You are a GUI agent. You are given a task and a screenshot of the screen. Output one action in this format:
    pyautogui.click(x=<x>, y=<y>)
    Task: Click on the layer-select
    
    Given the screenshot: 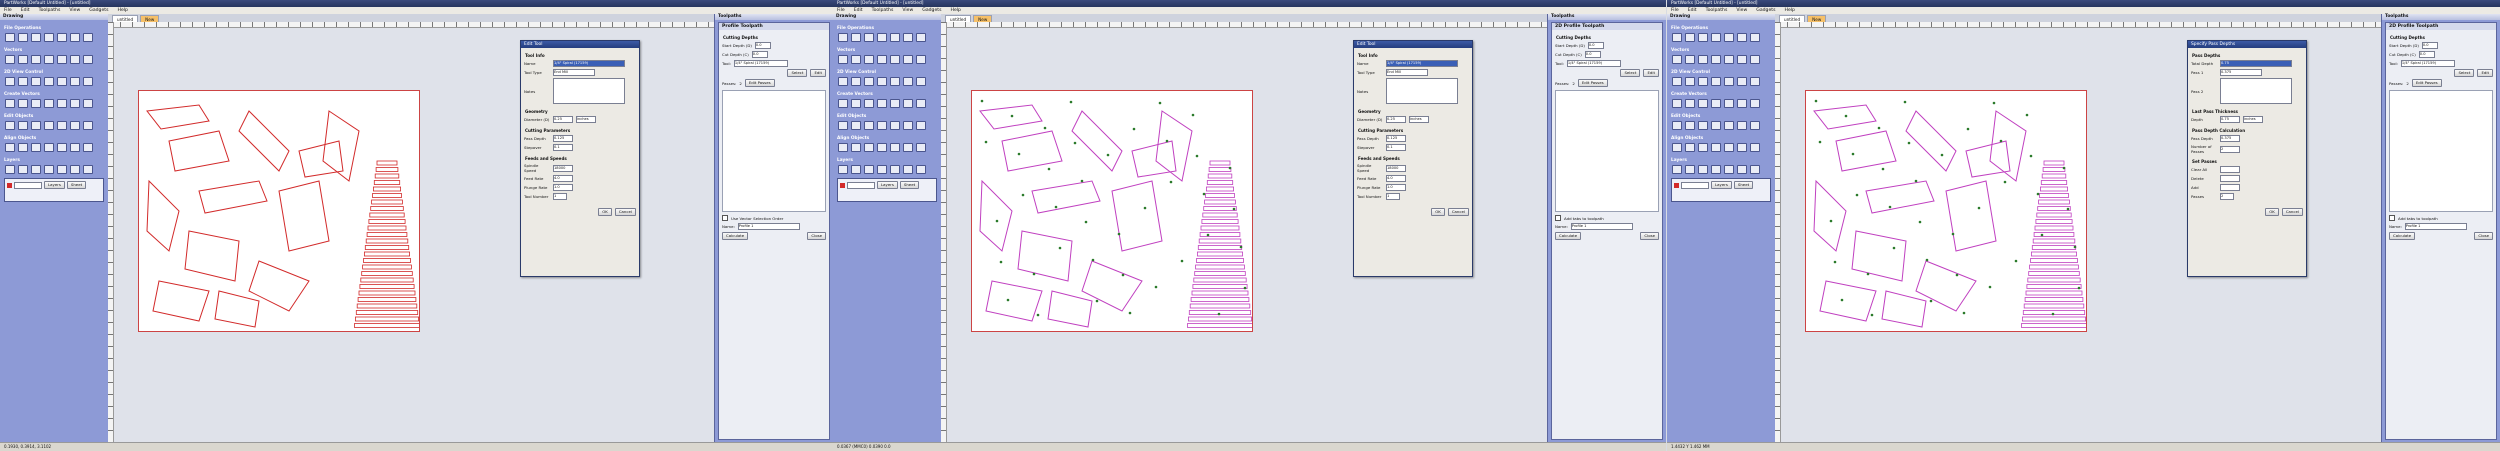 What is the action you would take?
    pyautogui.click(x=1695, y=185)
    